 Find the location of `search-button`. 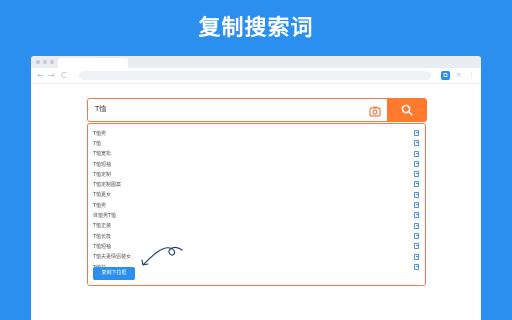

search-button is located at coordinates (407, 110).